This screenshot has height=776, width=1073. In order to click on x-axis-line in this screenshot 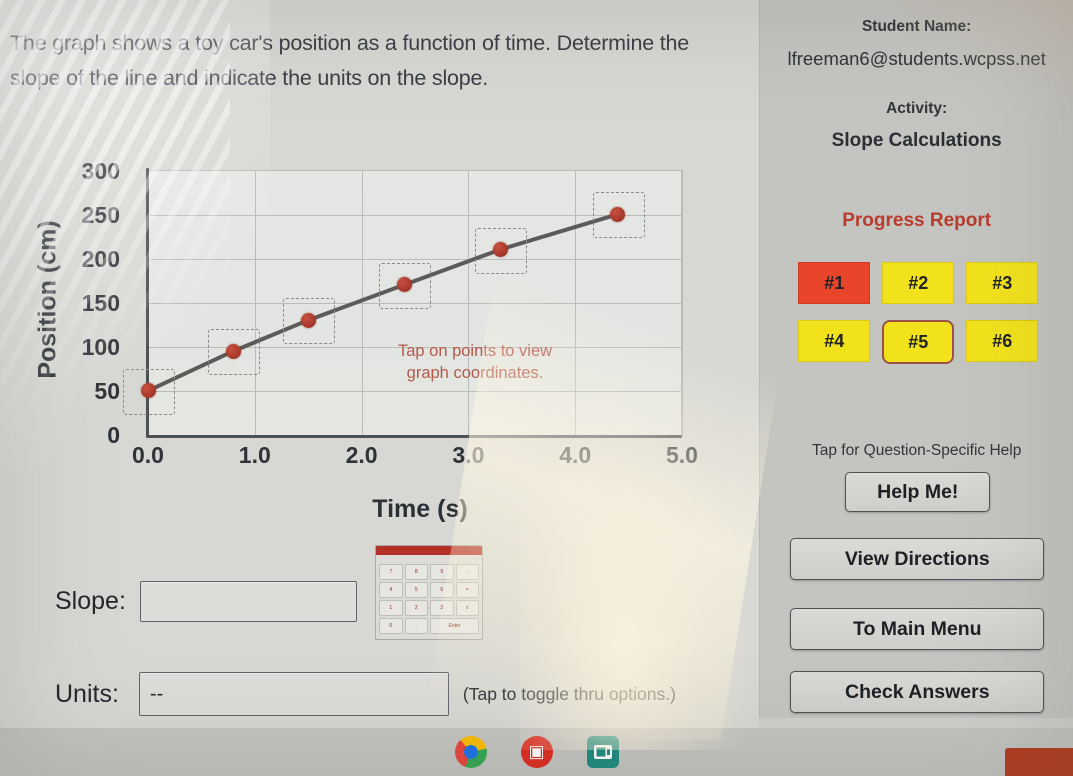, I will do `click(414, 436)`.